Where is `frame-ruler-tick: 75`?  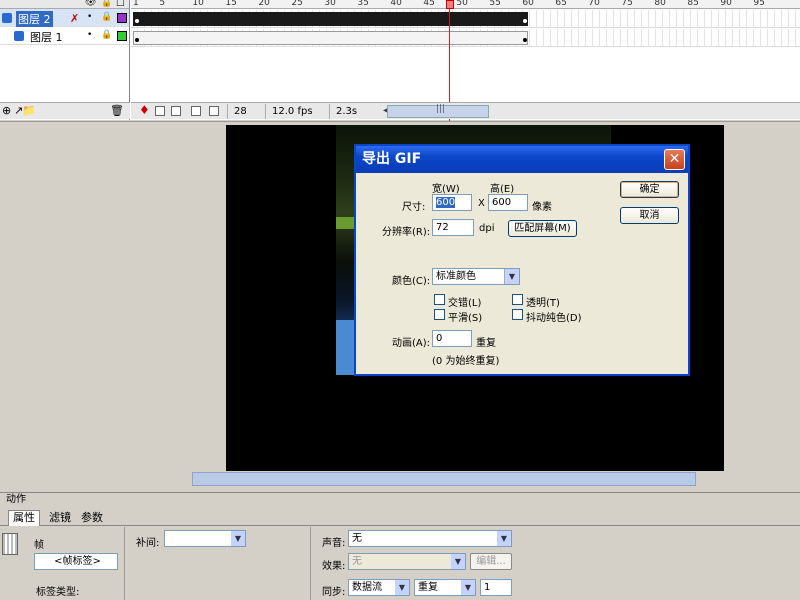 frame-ruler-tick: 75 is located at coordinates (627, 4).